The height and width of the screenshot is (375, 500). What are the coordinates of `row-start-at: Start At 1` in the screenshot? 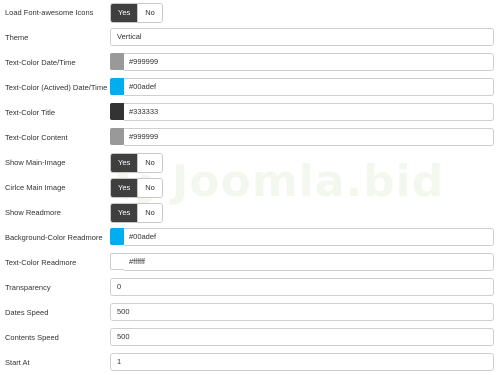 It's located at (250, 362).